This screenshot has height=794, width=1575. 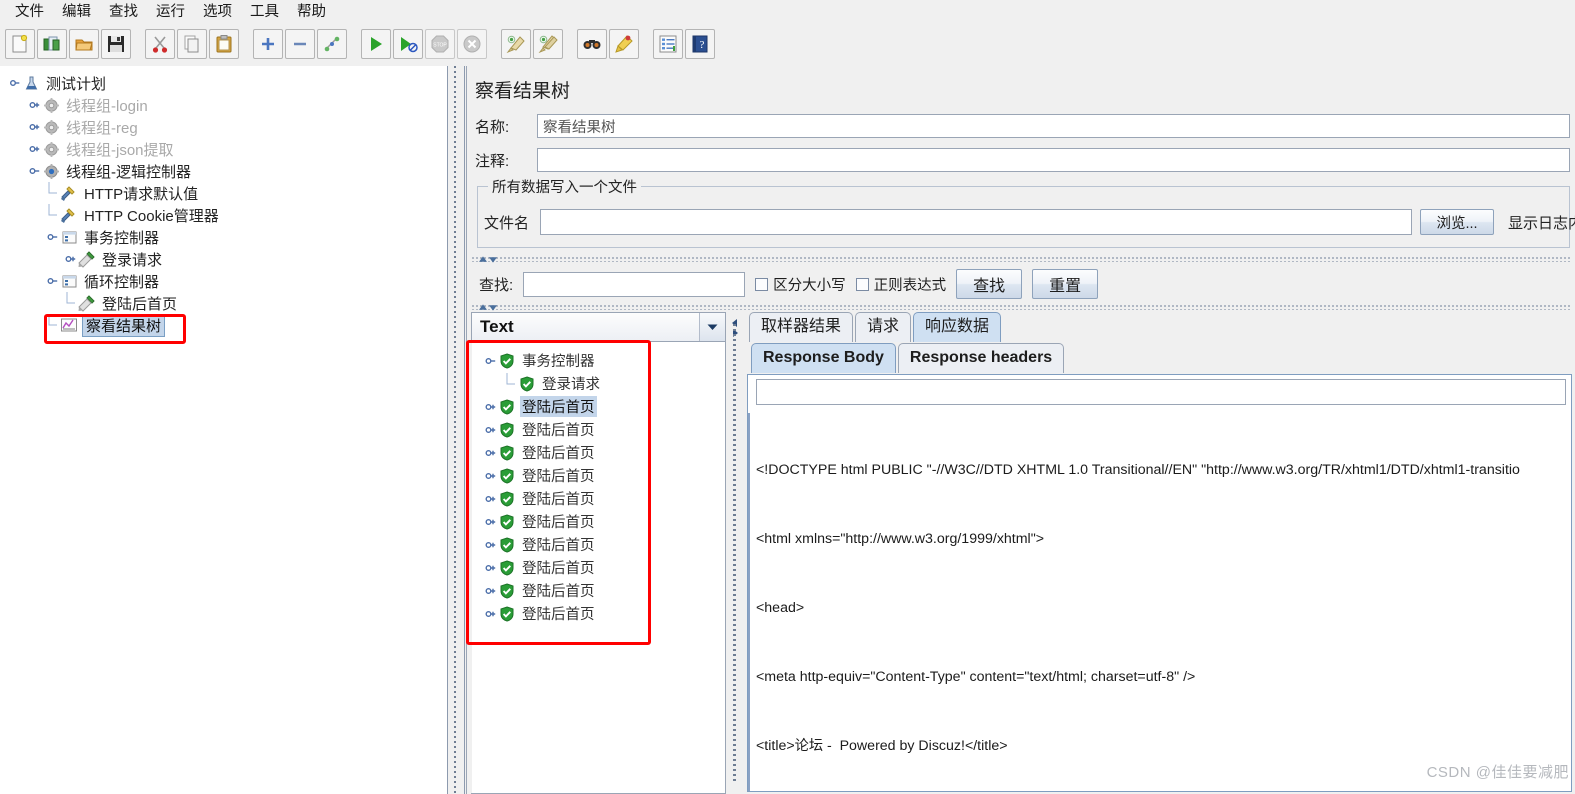 What do you see at coordinates (1065, 284) in the screenshot?
I see `reset-button: 重置` at bounding box center [1065, 284].